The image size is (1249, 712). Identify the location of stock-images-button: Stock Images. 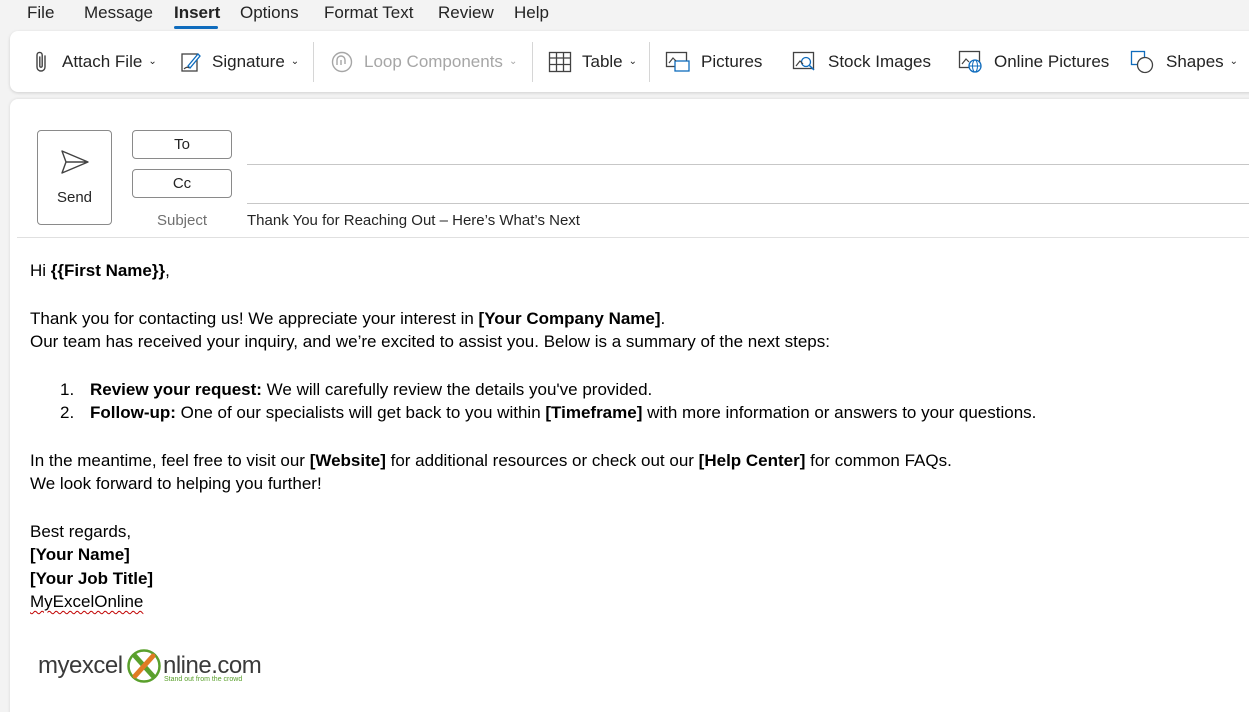
(861, 61).